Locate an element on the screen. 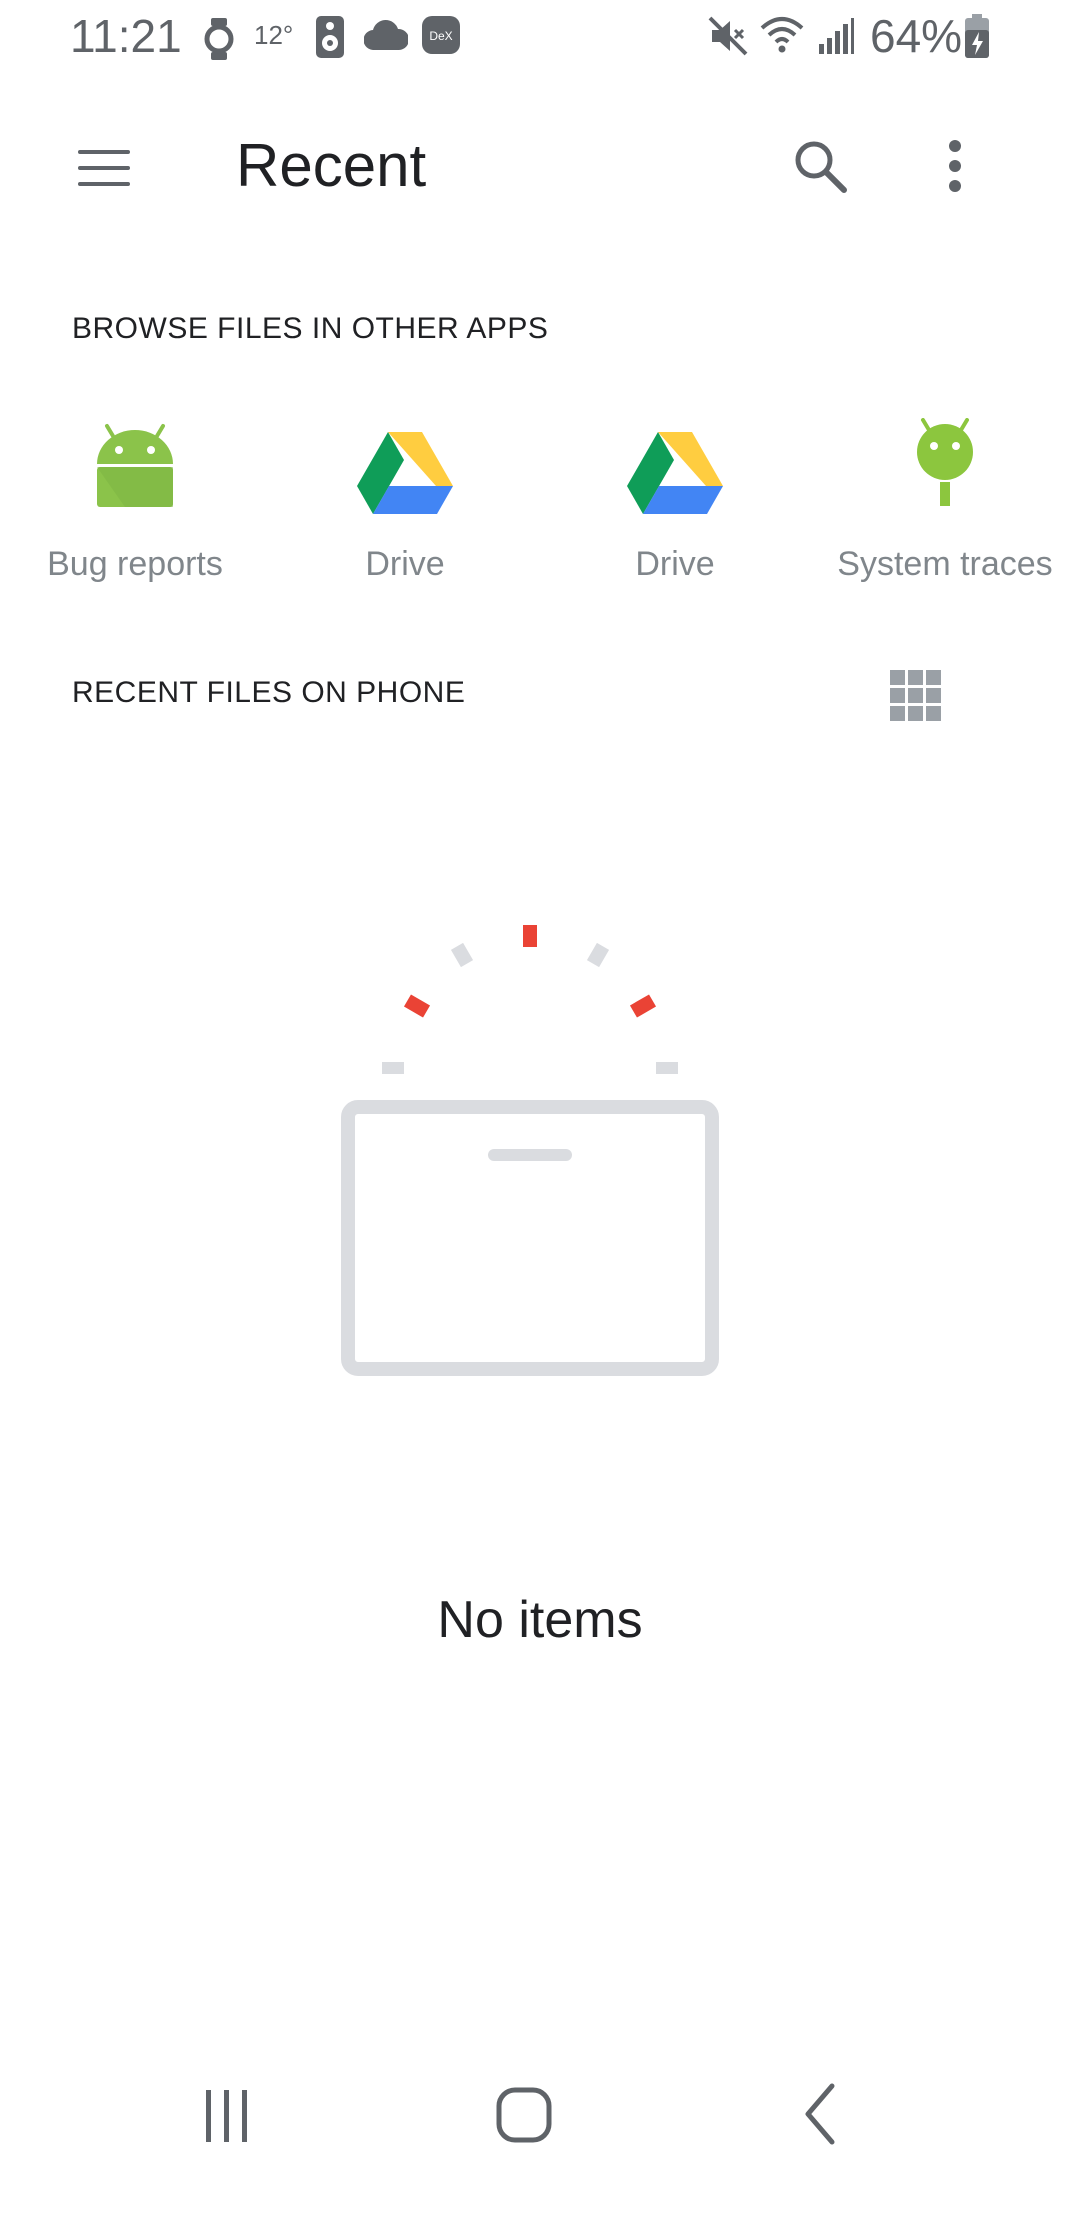  app-label: Bug reports is located at coordinates (135, 564).